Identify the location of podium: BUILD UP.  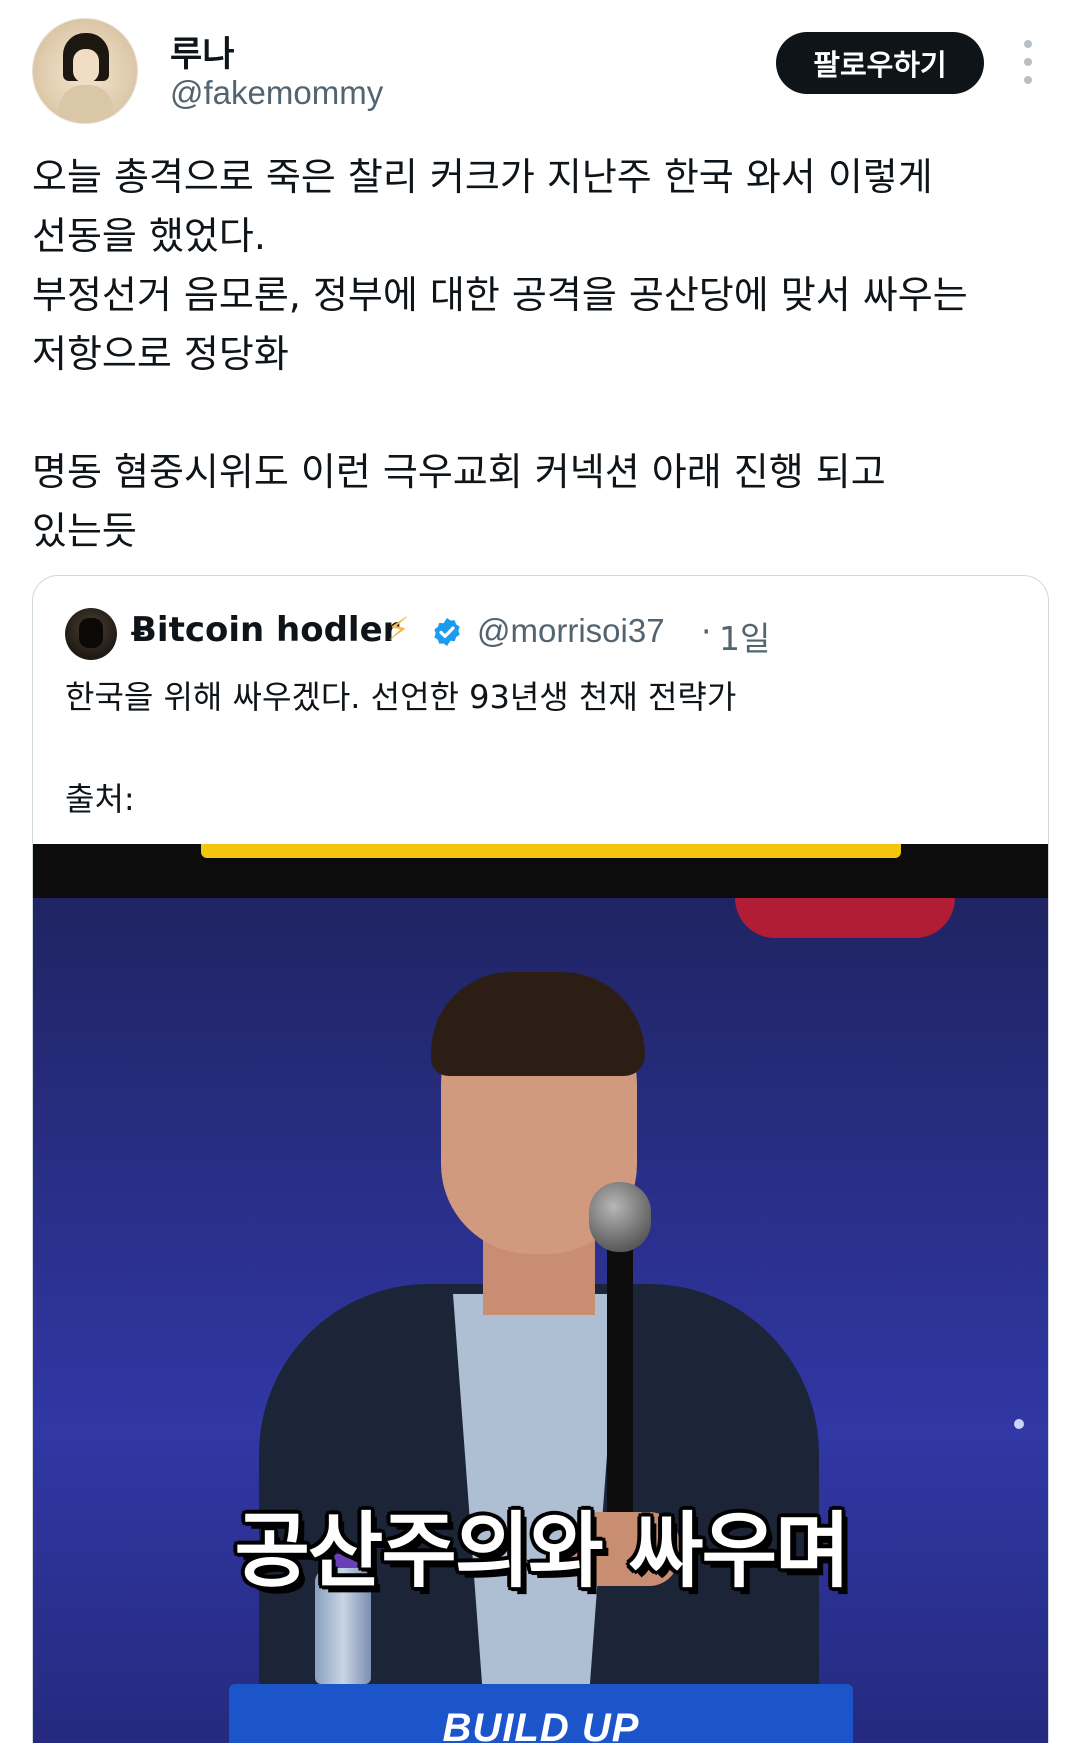
(541, 1713).